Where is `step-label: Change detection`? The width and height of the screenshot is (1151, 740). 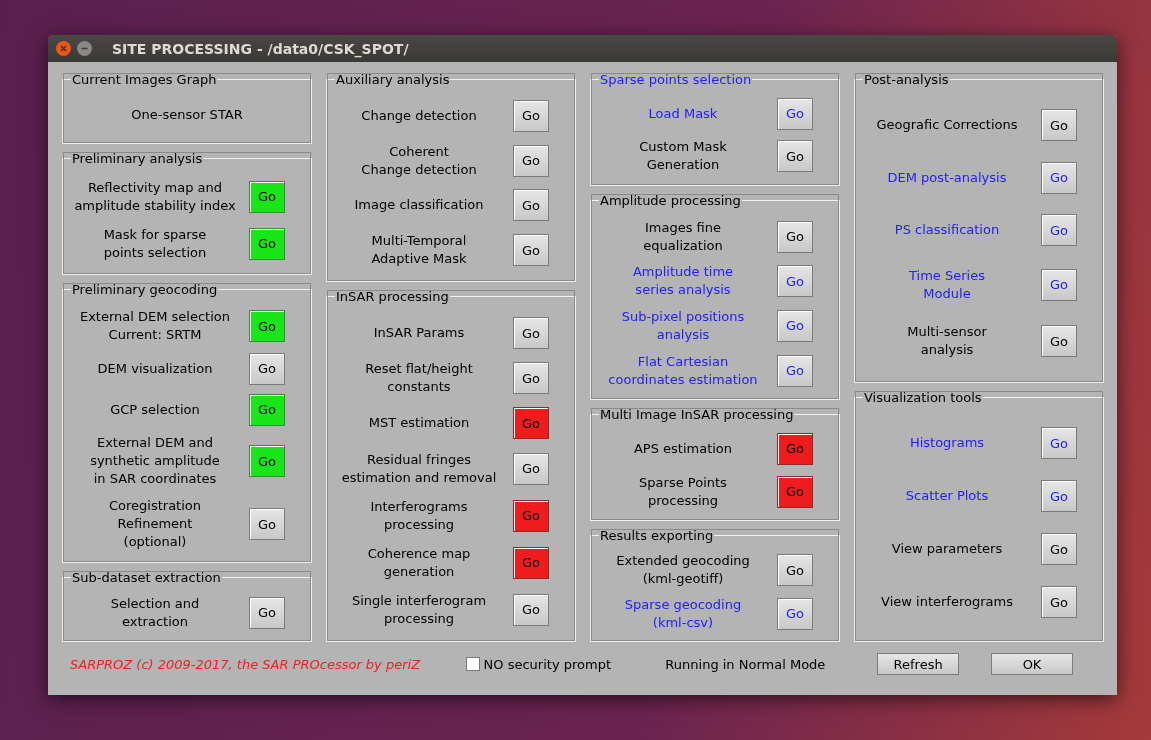
step-label: Change detection is located at coordinates (419, 115).